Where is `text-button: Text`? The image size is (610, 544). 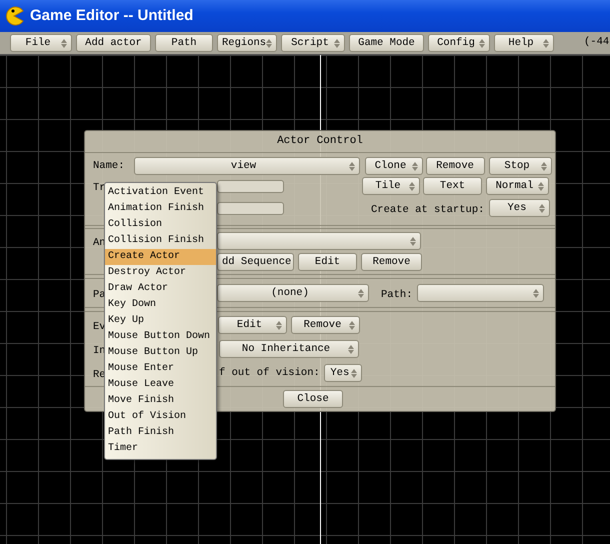
text-button: Text is located at coordinates (452, 186).